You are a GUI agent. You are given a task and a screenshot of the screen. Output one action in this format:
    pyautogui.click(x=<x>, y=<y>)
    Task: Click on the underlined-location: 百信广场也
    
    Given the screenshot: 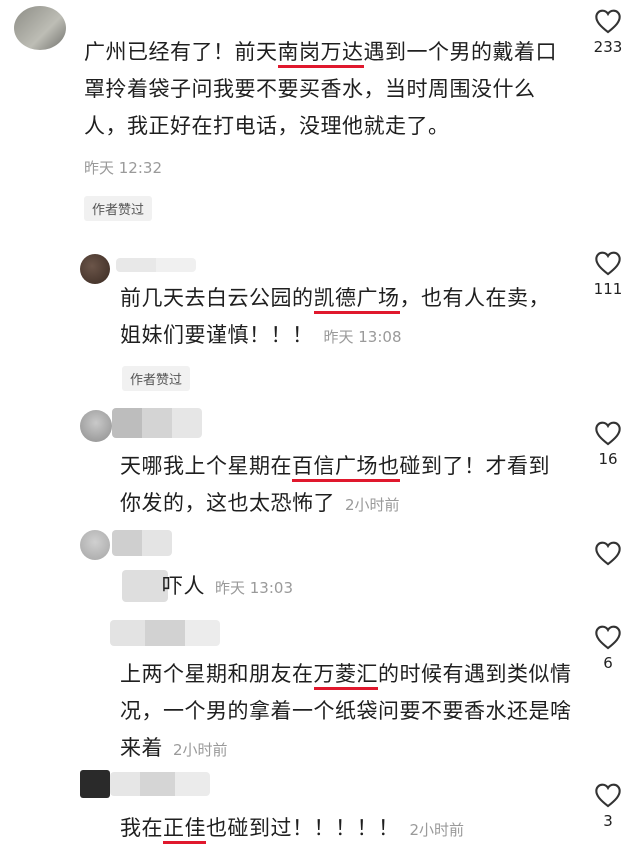 What is the action you would take?
    pyautogui.click(x=346, y=468)
    